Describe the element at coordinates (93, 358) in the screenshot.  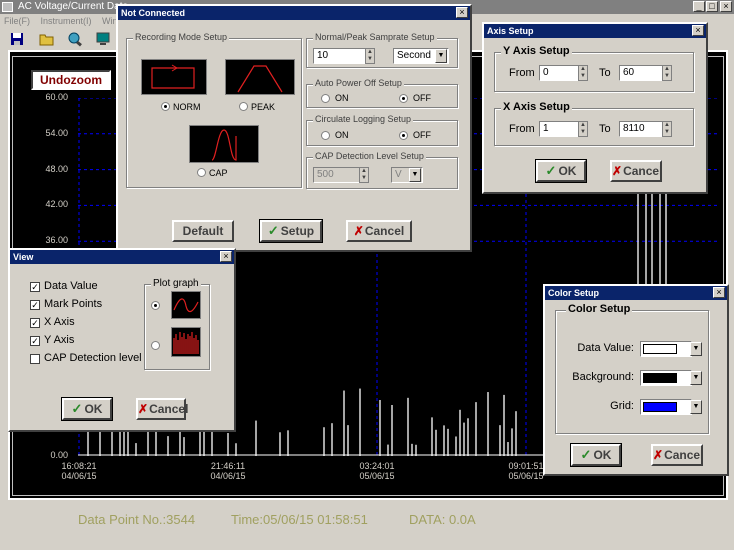
I see `view-checkbox-label: CAP Detection level` at that location.